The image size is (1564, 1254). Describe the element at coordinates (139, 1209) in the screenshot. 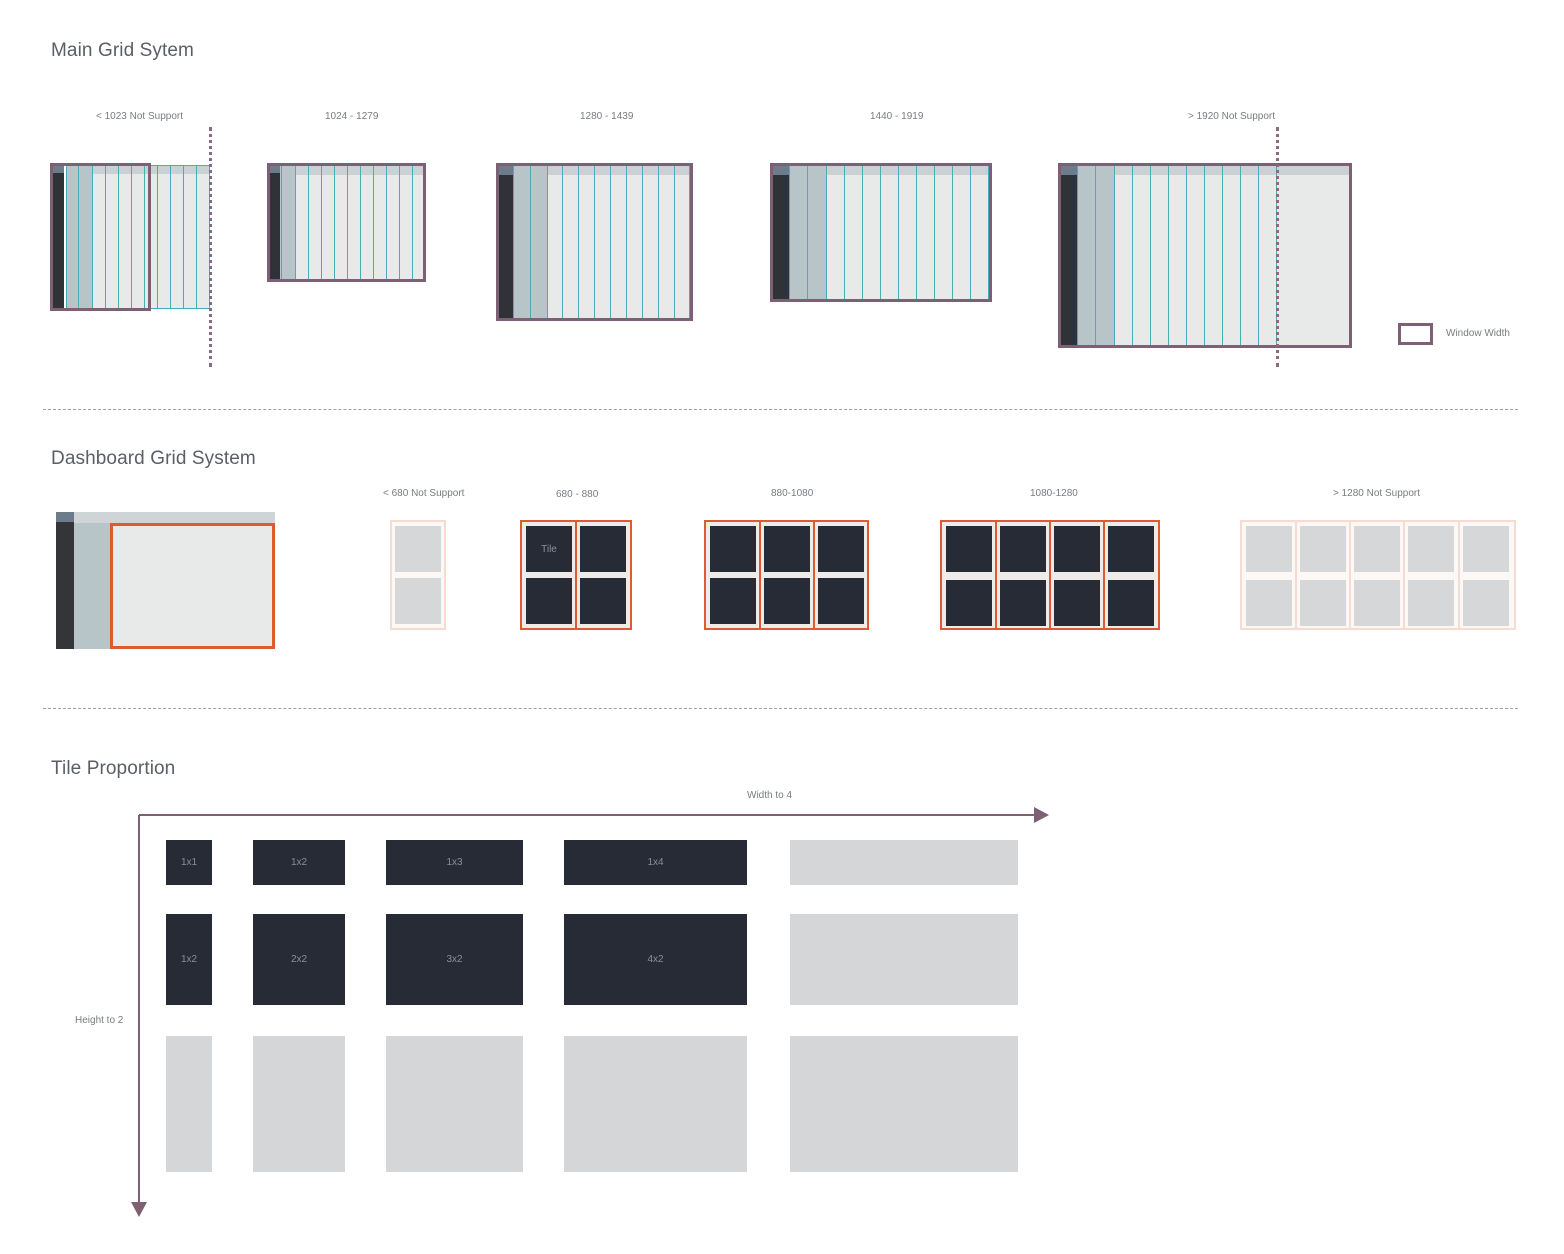

I see `arrow-down-icon` at that location.